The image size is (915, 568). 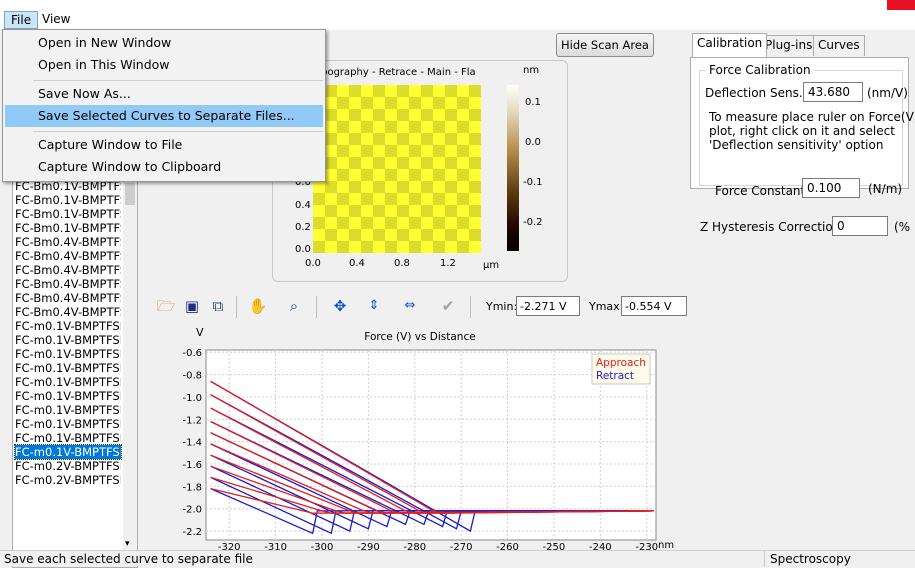 I want to click on menu-item-open-this-window: Open in This Window, so click(x=164, y=65).